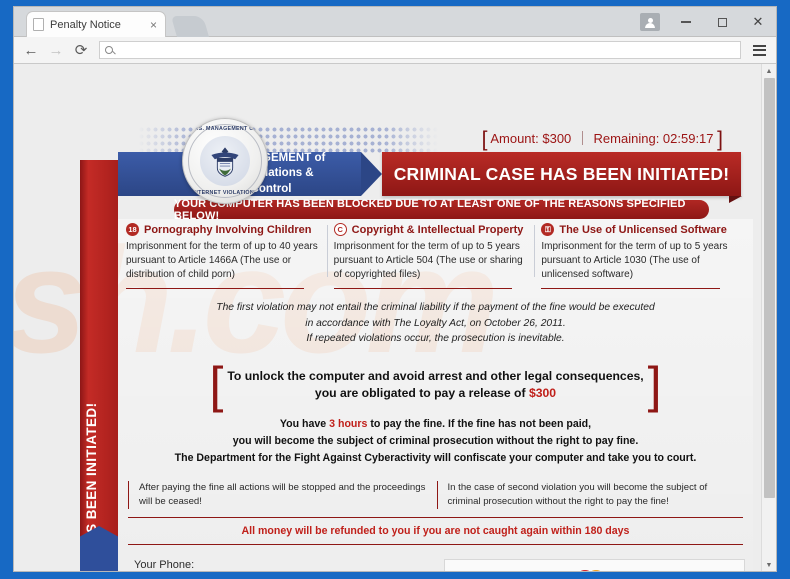 The width and height of the screenshot is (790, 579). What do you see at coordinates (654, 385) in the screenshot?
I see `bracket-right-large: ]` at bounding box center [654, 385].